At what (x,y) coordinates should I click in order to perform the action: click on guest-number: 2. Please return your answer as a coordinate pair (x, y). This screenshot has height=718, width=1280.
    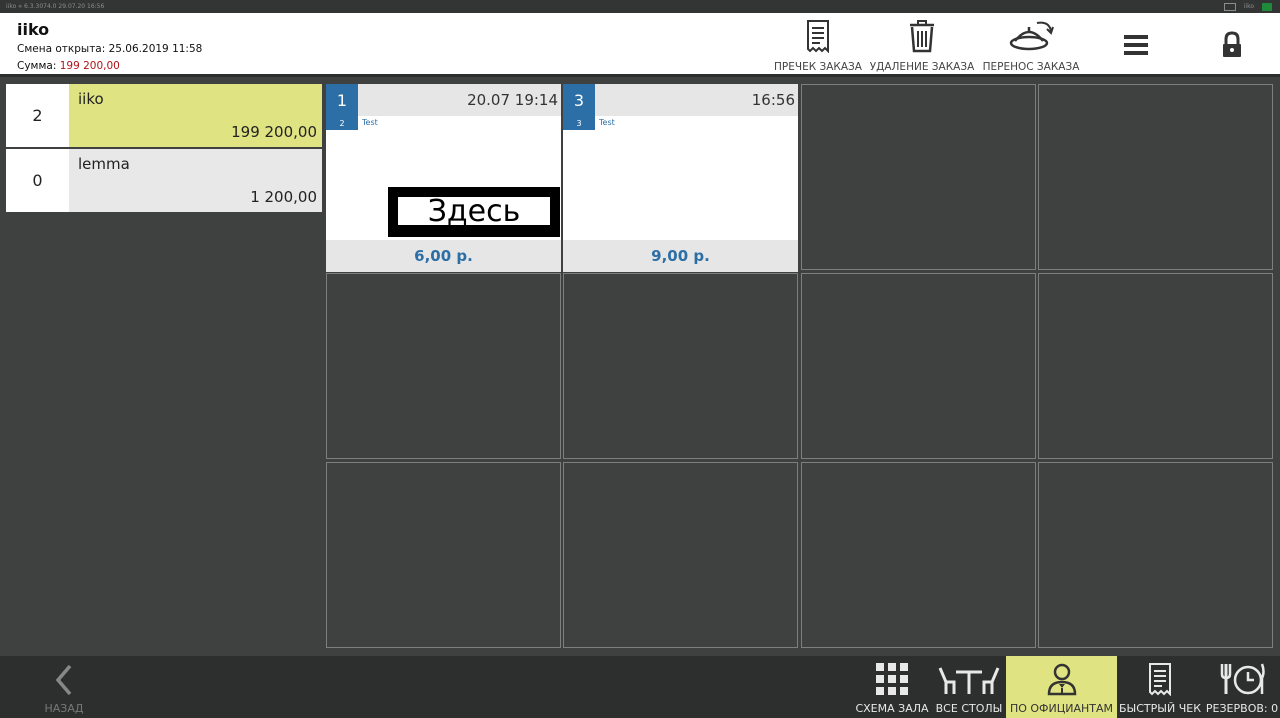
    Looking at the image, I should click on (342, 123).